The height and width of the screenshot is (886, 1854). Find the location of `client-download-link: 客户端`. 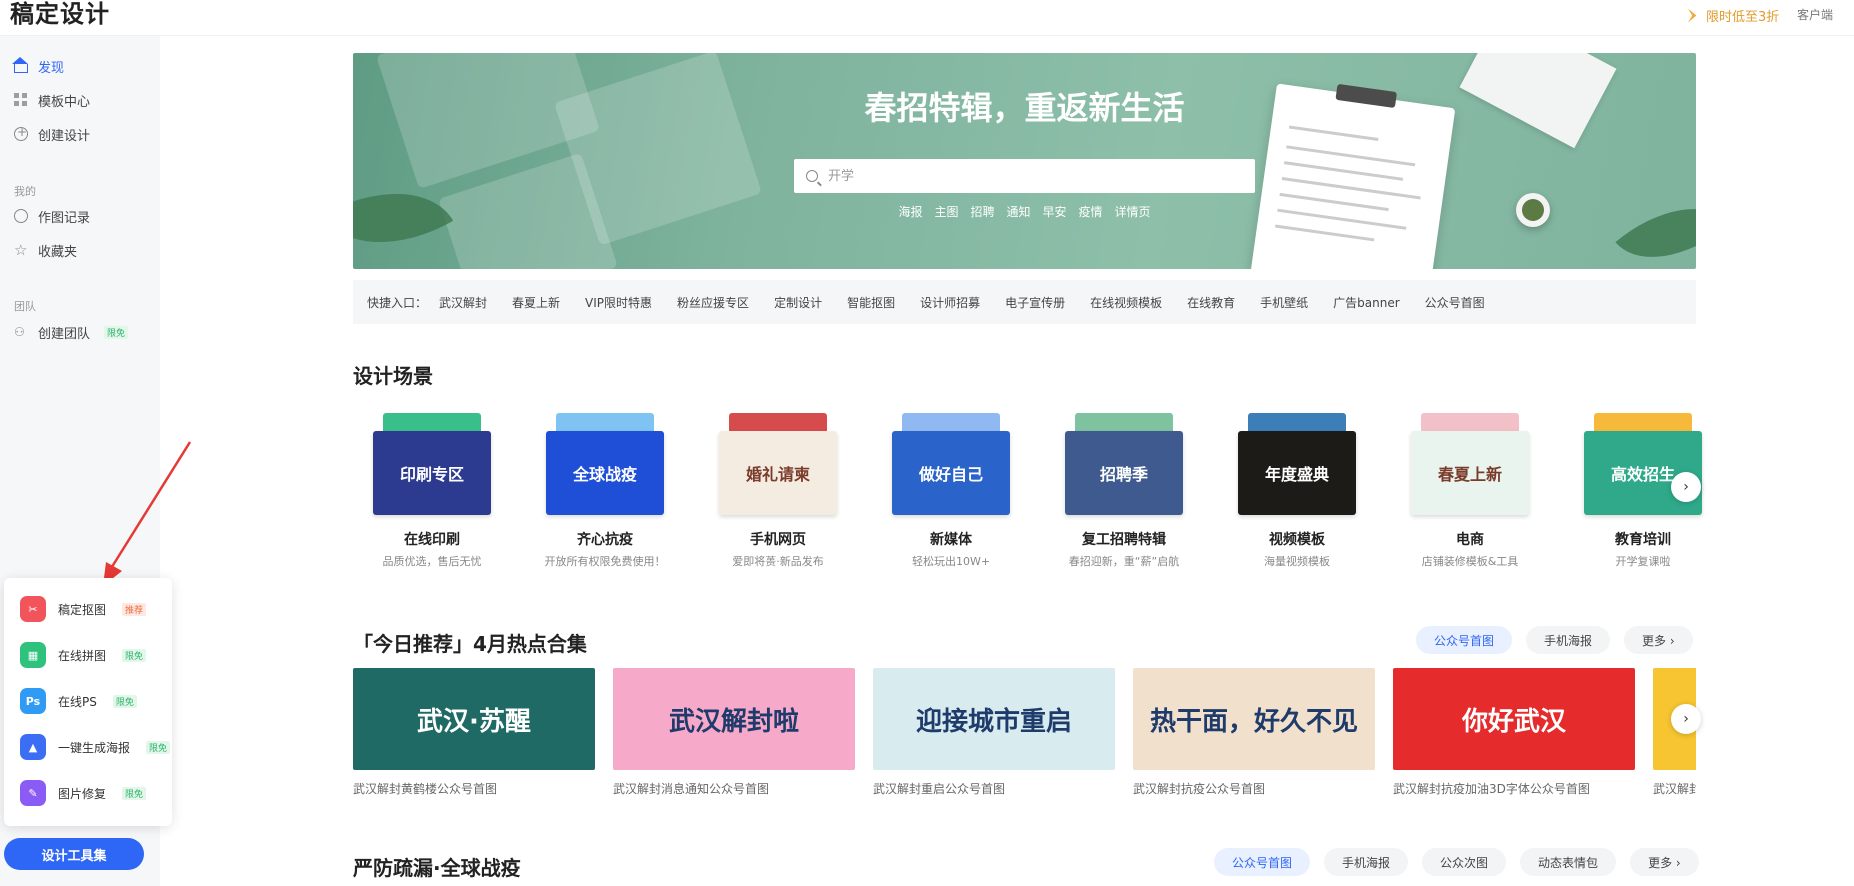

client-download-link: 客户端 is located at coordinates (1815, 14).